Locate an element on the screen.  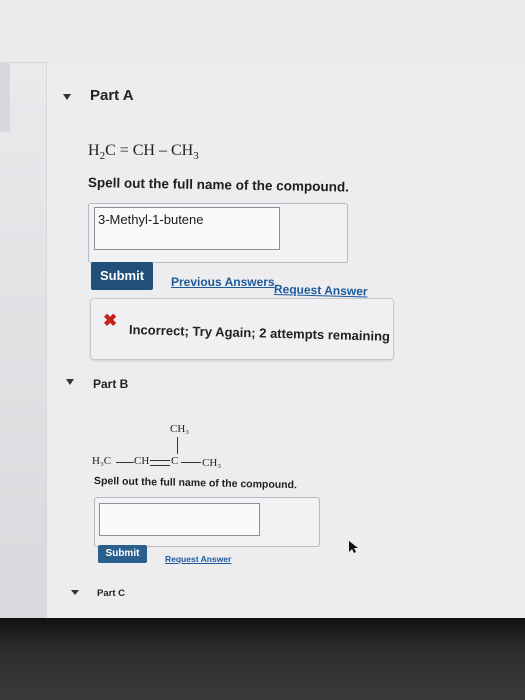
part-b-request-answer-link: Request Answer is located at coordinates (198, 559).